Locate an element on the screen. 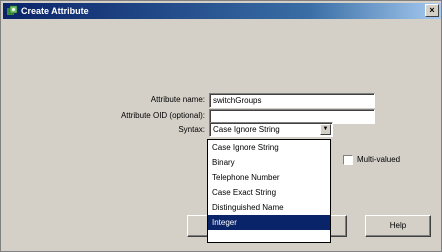  dialog-title: Create Attribute is located at coordinates (55, 11).